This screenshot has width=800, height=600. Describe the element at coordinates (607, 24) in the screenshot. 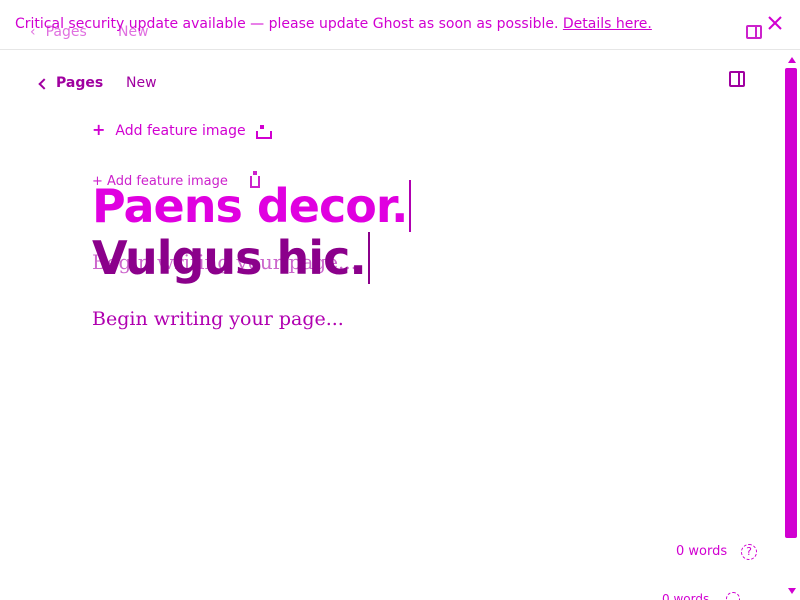

I see `banner-details-link: Details here.` at that location.